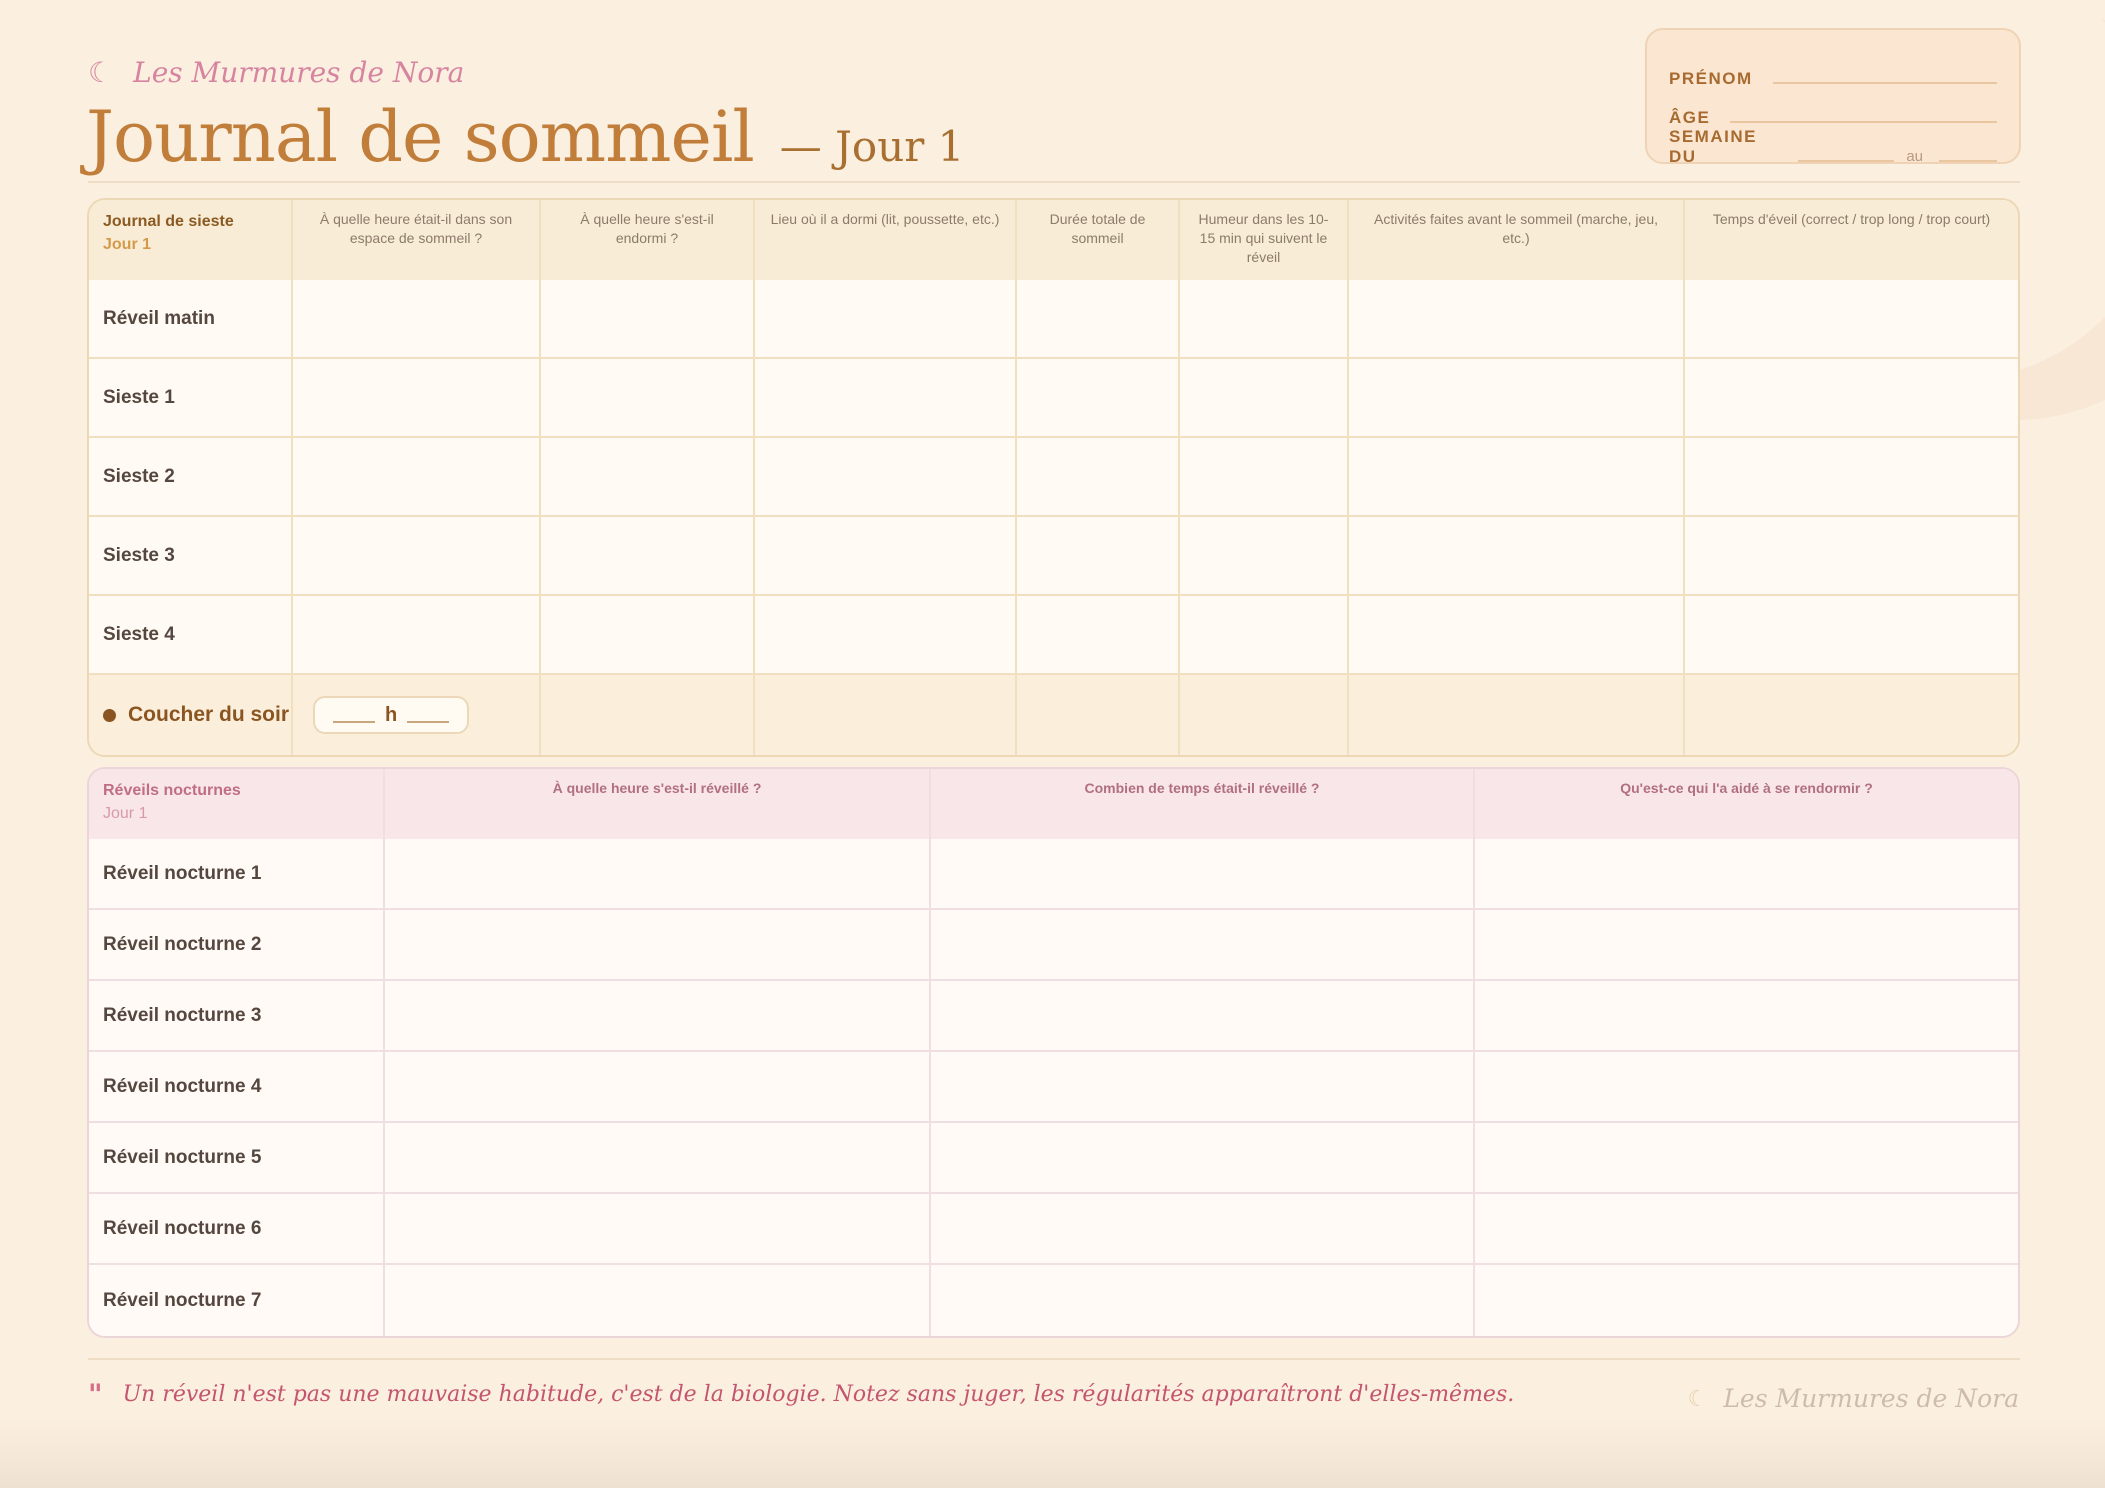 This screenshot has height=1488, width=2105. What do you see at coordinates (1833, 108) in the screenshot?
I see `age-row: ÂGE` at bounding box center [1833, 108].